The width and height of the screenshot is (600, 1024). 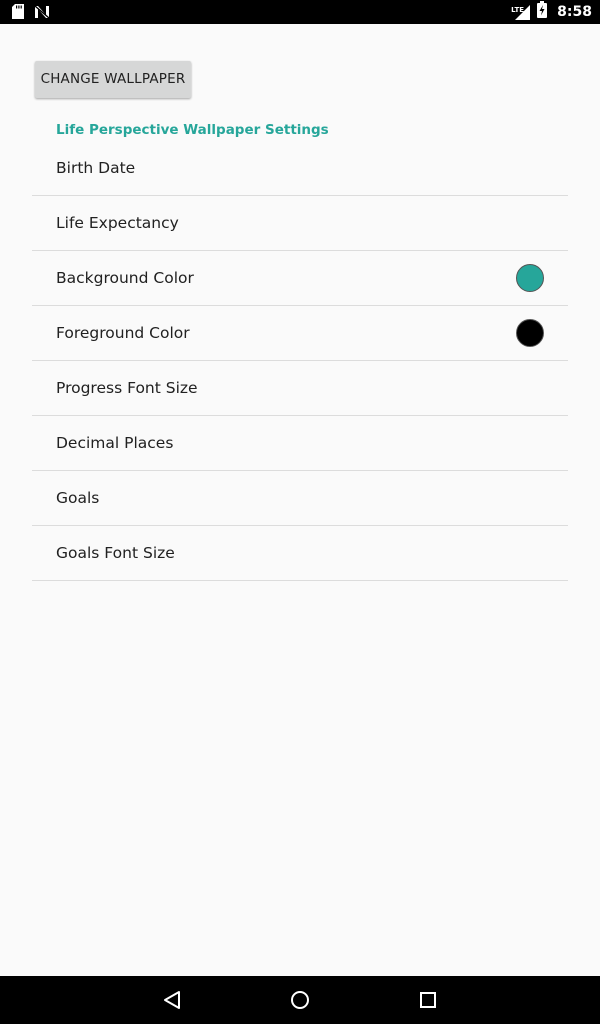 I want to click on back-icon, so click(x=172, y=1000).